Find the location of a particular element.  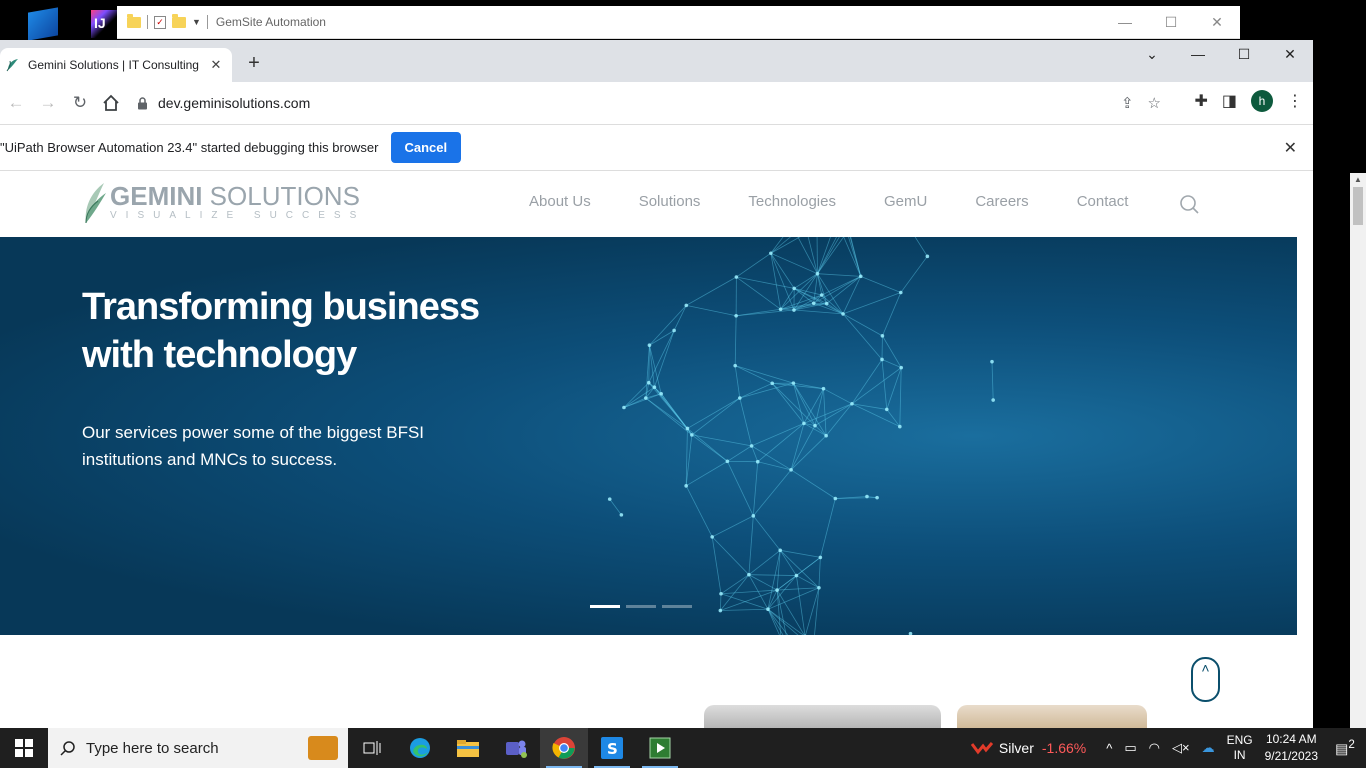

scroll-to-top-button: ˄ is located at coordinates (1205, 679).